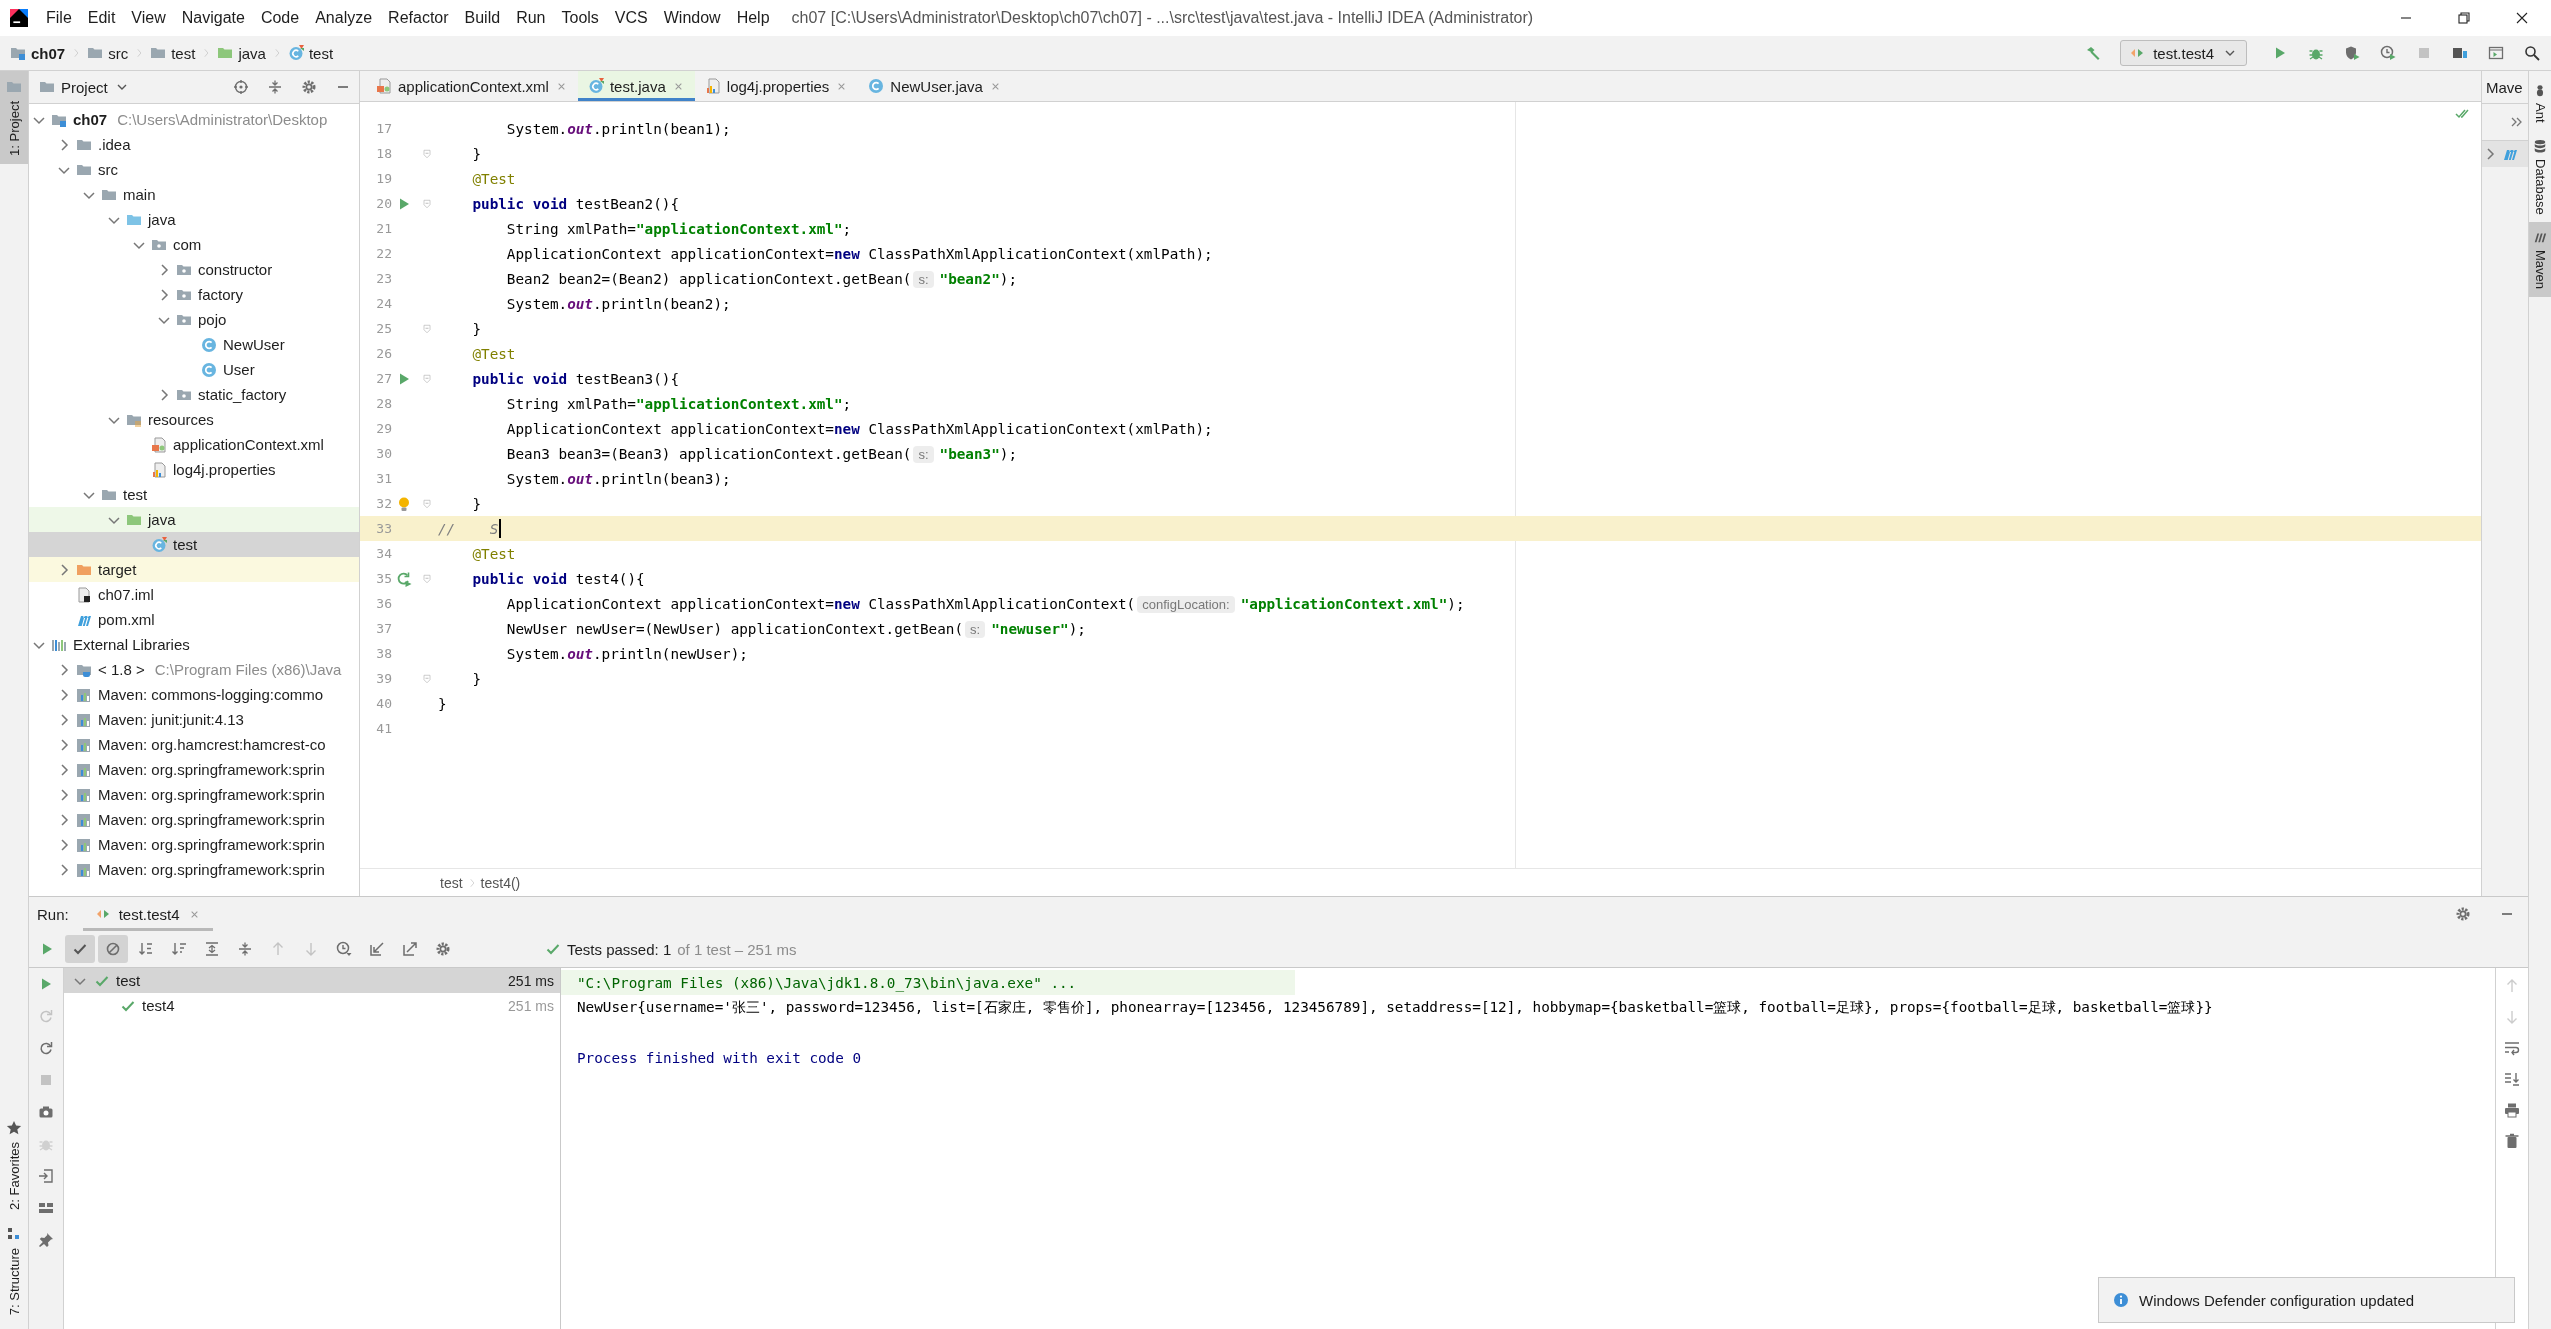  Describe the element at coordinates (636, 86) in the screenshot. I see `editor-tab: test.java` at that location.